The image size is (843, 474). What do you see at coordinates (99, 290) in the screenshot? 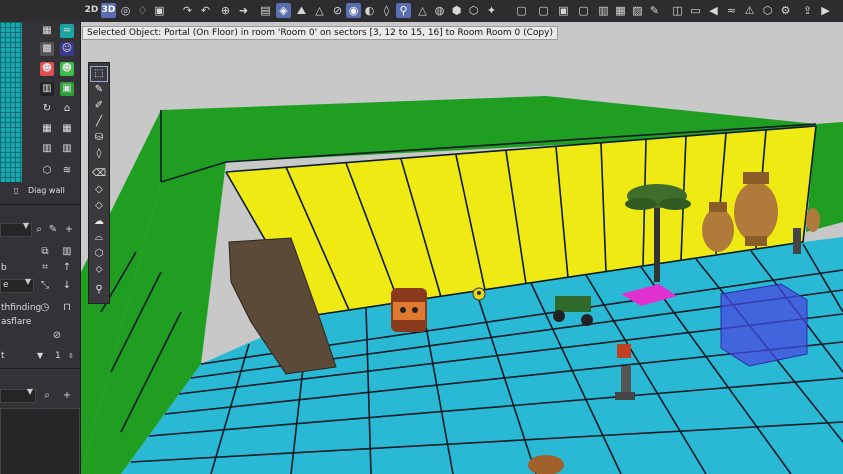
I see `probe-tool-icon: ⚲` at bounding box center [99, 290].